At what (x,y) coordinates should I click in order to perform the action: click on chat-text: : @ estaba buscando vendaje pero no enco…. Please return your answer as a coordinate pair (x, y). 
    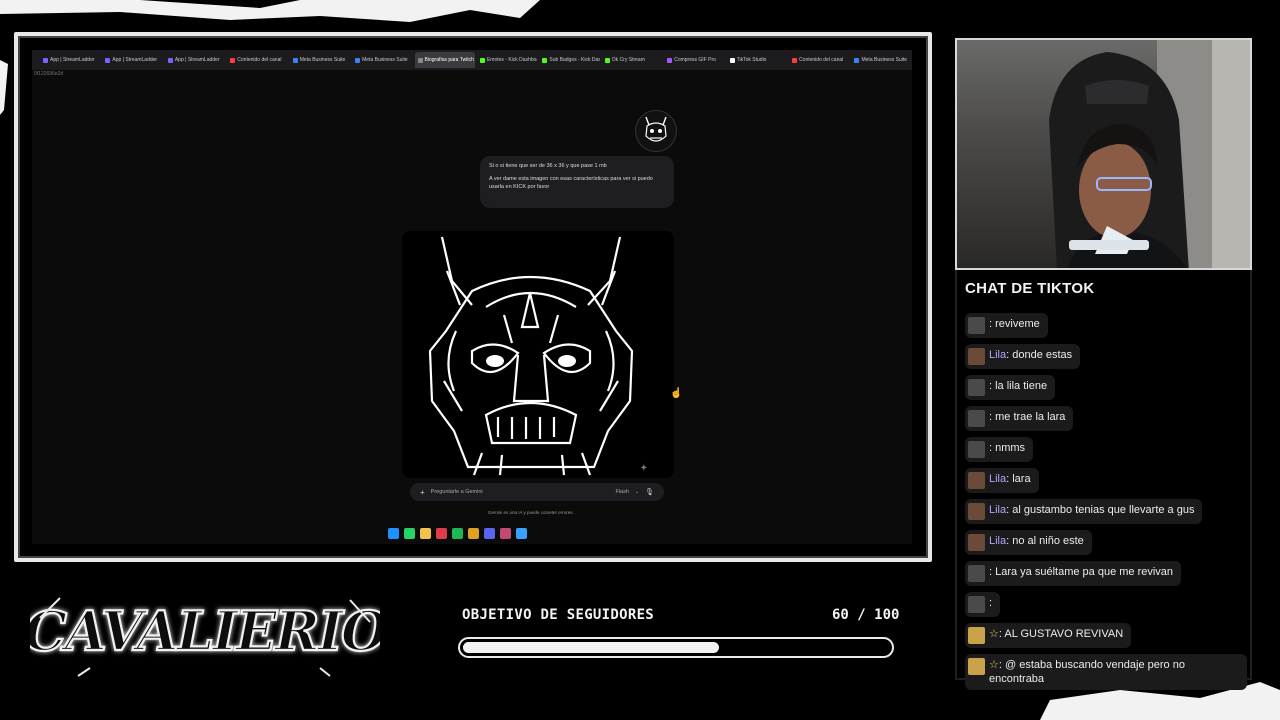
    Looking at the image, I should click on (1087, 672).